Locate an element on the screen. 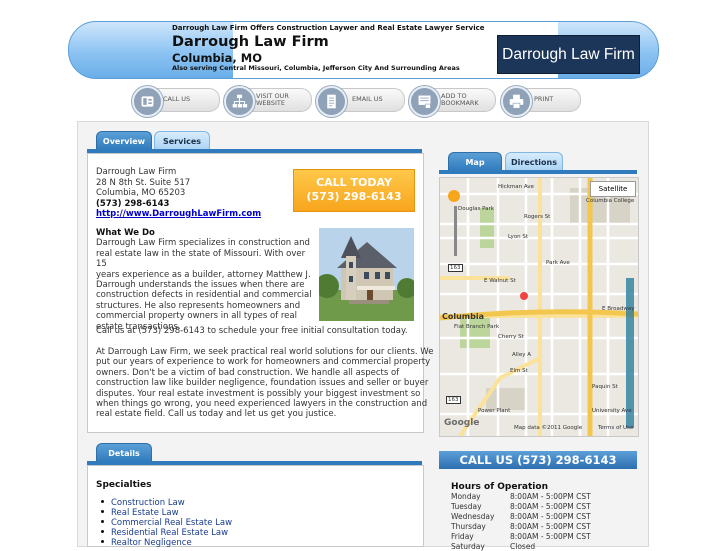 The width and height of the screenshot is (727, 551). map-label: University Ave is located at coordinates (612, 411).